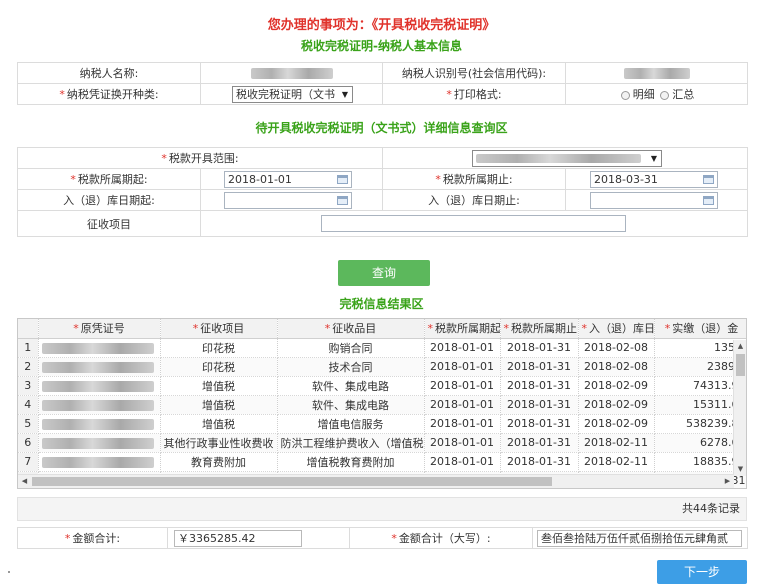 The height and width of the screenshot is (585, 763). What do you see at coordinates (477, 179) in the screenshot?
I see `period-end-label: 税款所属期止:` at bounding box center [477, 179].